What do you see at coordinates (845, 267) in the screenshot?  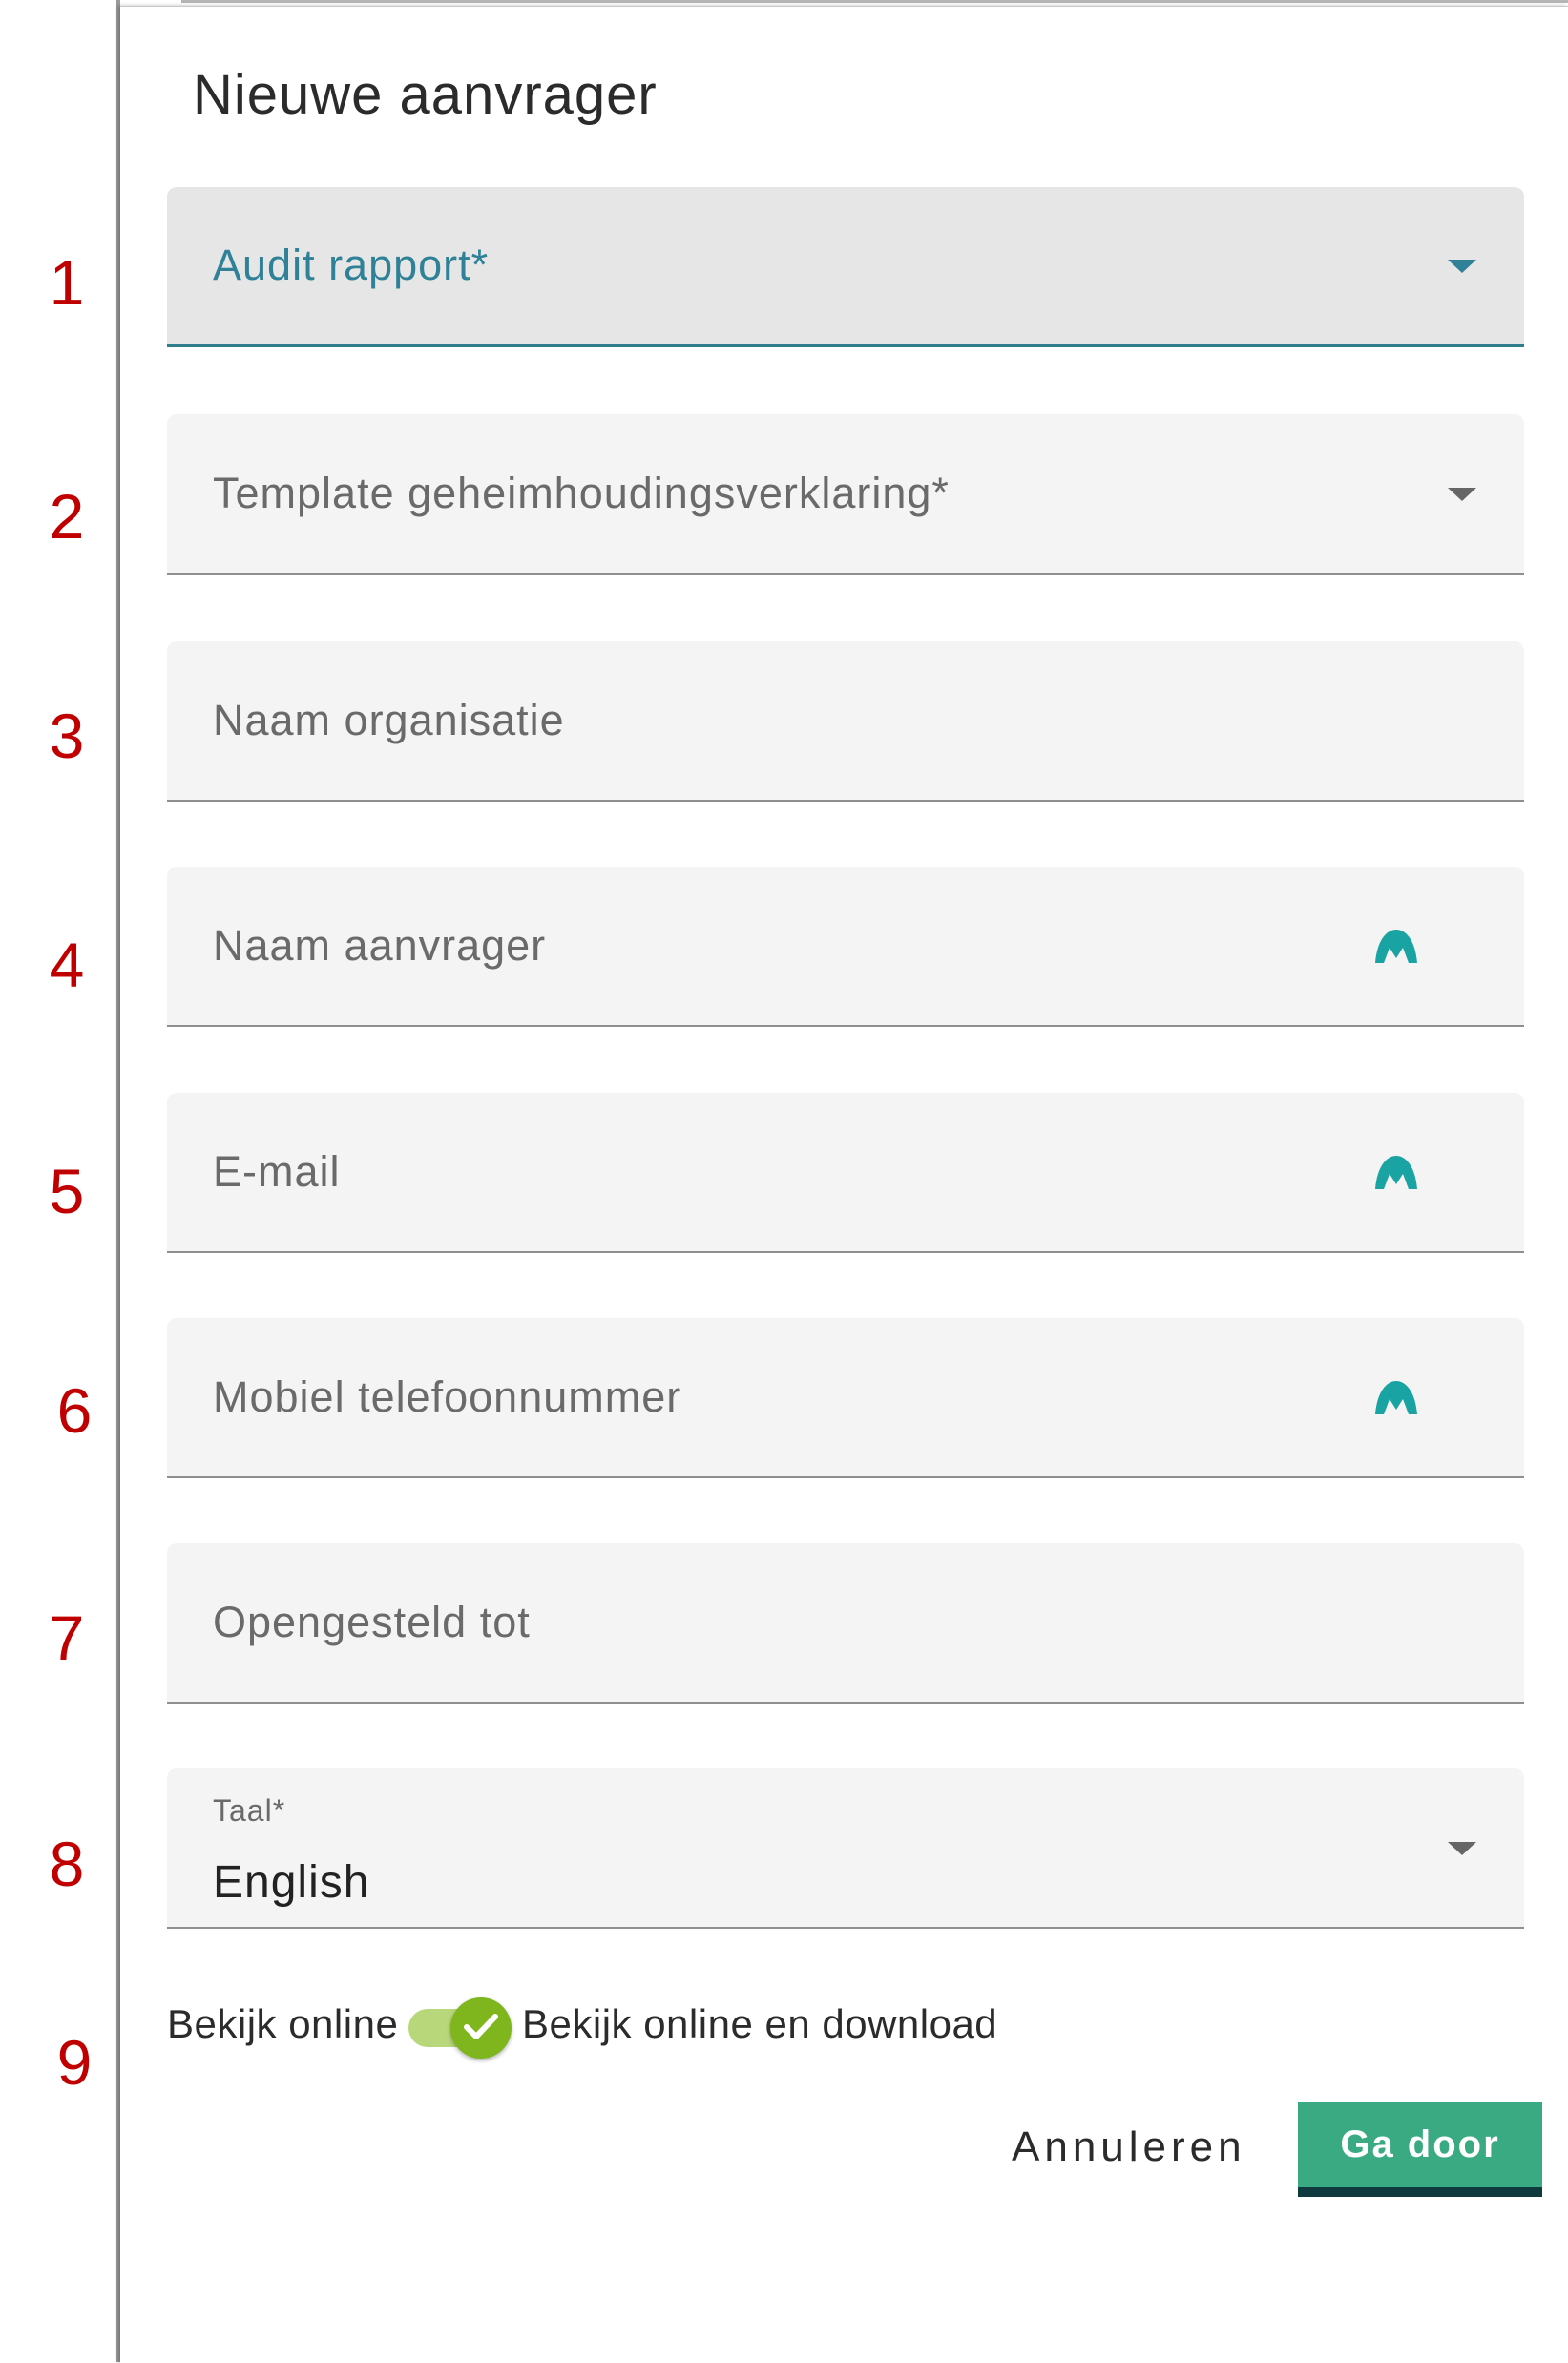 I see `audit-report-select: Audit rapport*` at bounding box center [845, 267].